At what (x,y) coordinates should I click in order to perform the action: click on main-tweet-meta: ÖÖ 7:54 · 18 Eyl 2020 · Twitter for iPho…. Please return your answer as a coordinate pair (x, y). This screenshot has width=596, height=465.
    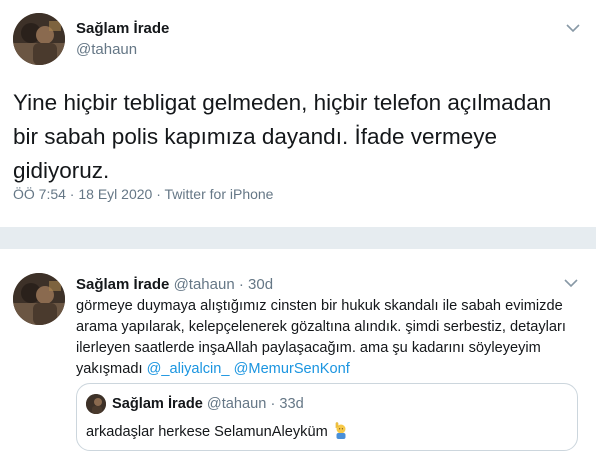
    Looking at the image, I should click on (143, 194).